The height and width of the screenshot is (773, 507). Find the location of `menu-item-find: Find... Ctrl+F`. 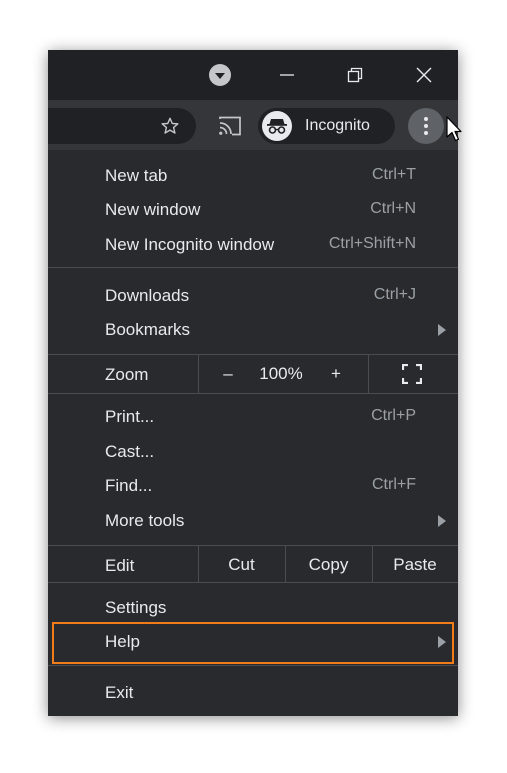

menu-item-find: Find... Ctrl+F is located at coordinates (253, 486).